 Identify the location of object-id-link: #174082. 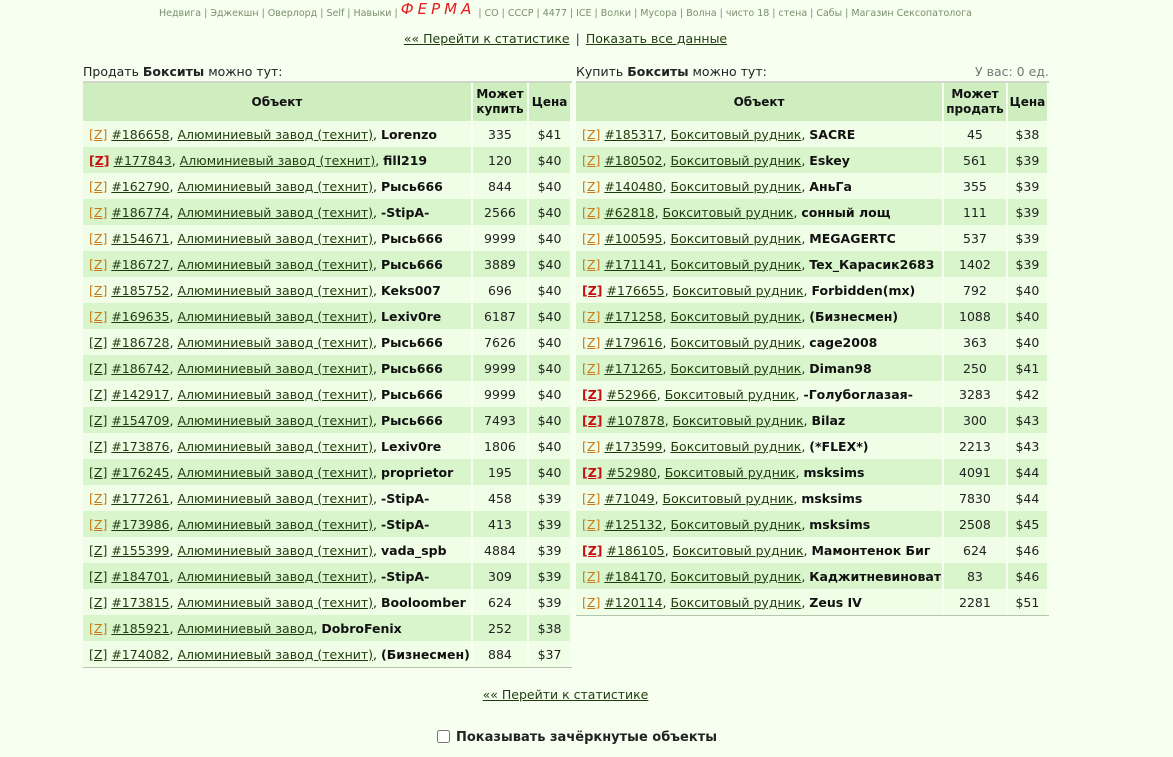
(140, 654).